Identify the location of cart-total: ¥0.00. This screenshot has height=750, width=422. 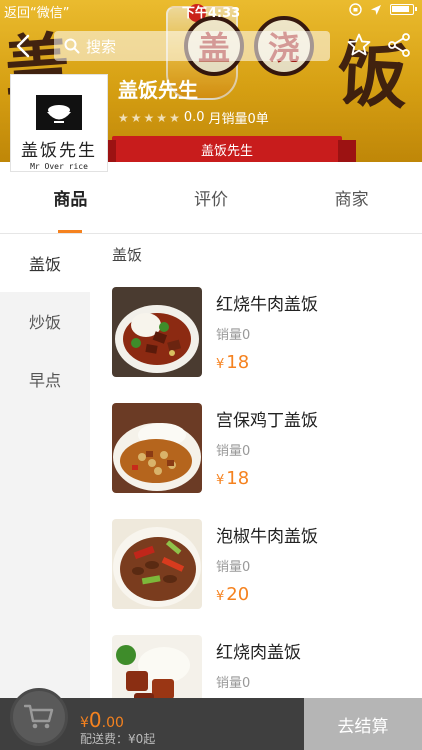
(102, 720).